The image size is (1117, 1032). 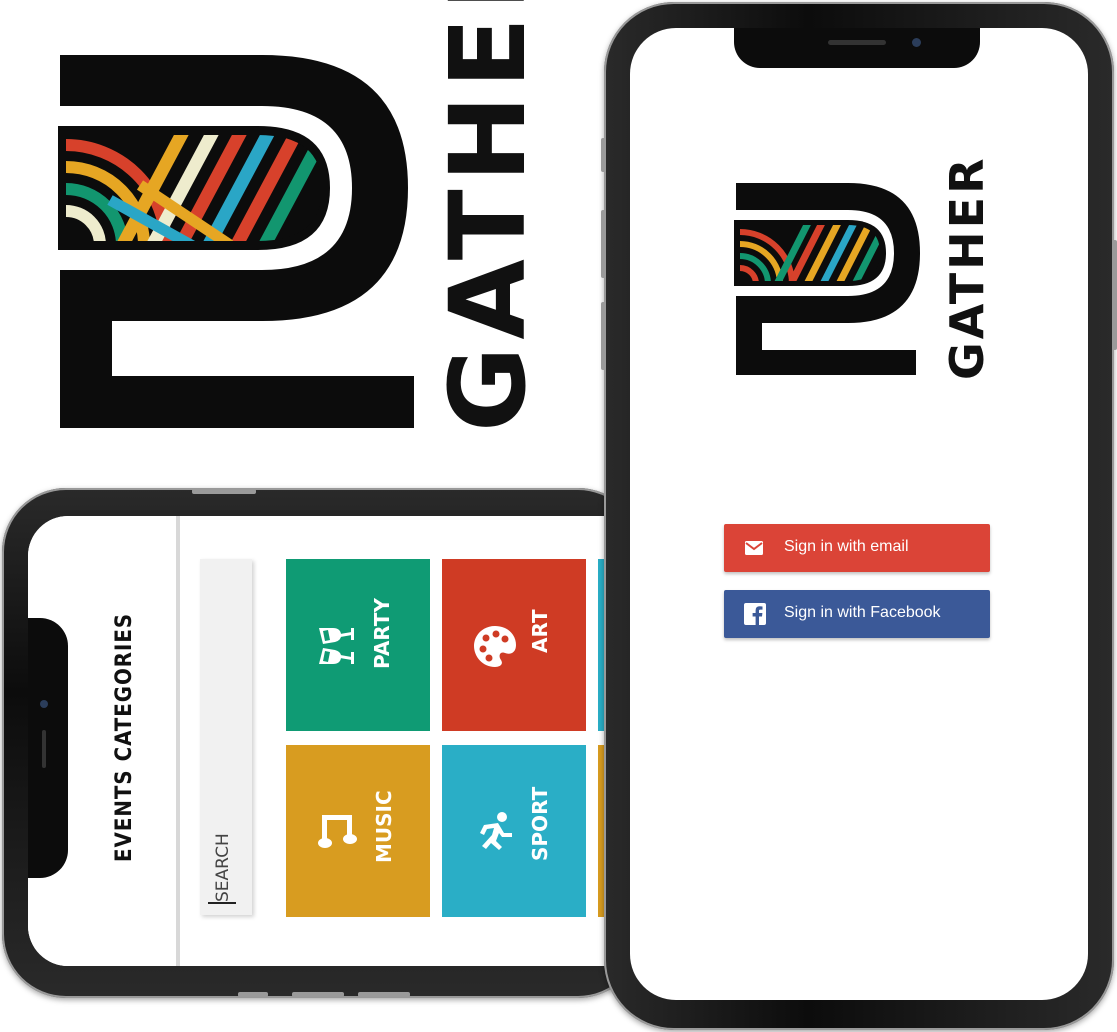 What do you see at coordinates (827, 279) in the screenshot?
I see `logo-mark` at bounding box center [827, 279].